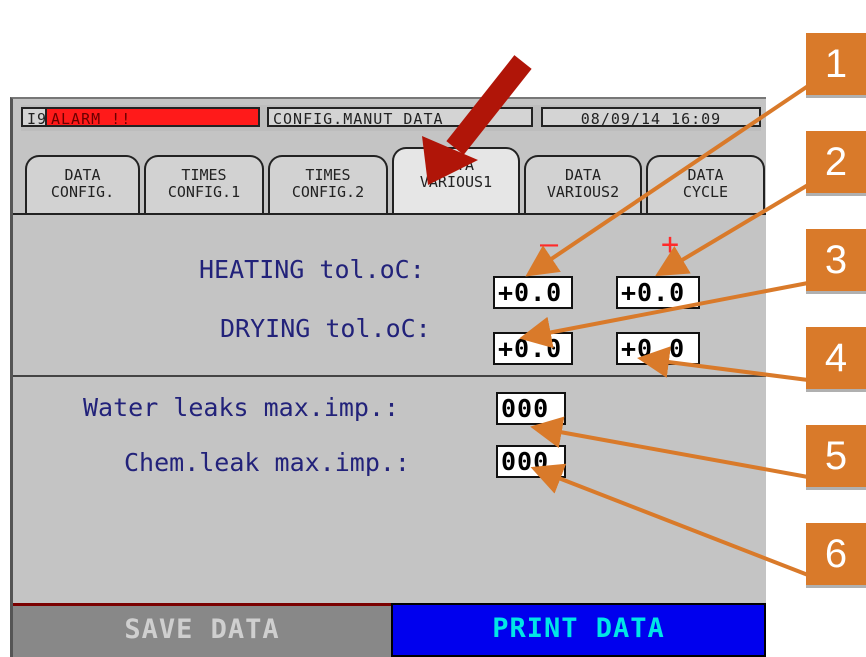 The width and height of the screenshot is (866, 657). I want to click on callout-badge-6: 6, so click(836, 555).